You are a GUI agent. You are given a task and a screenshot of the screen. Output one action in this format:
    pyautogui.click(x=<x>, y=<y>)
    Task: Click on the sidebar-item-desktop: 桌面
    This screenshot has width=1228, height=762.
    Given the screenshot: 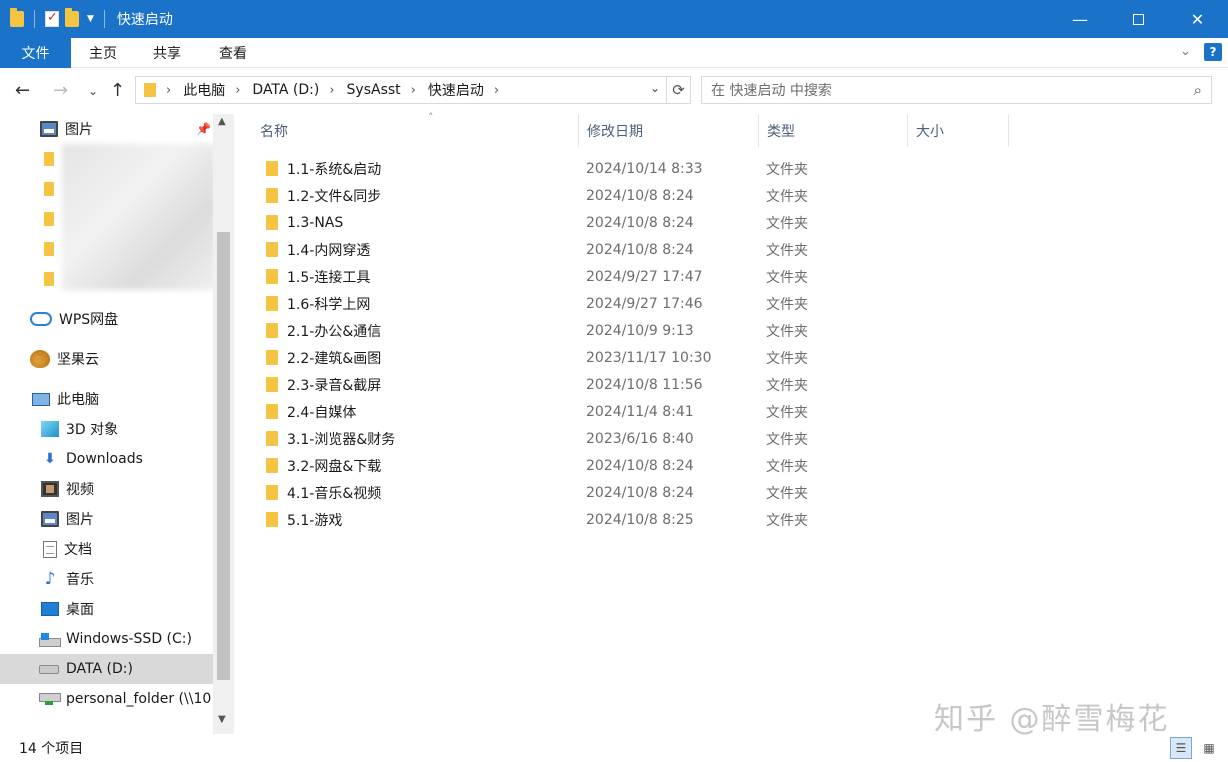 What is the action you would take?
    pyautogui.click(x=106, y=609)
    